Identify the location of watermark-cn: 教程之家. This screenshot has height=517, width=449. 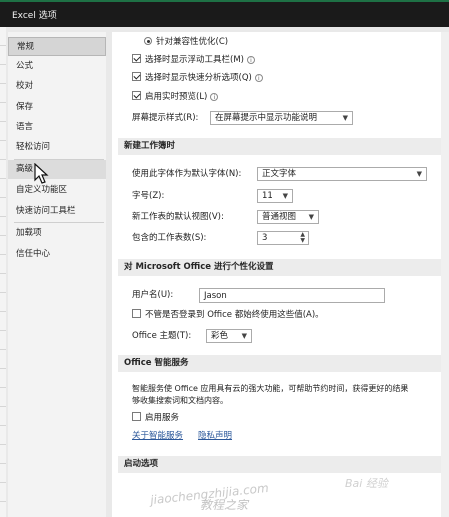
(224, 505).